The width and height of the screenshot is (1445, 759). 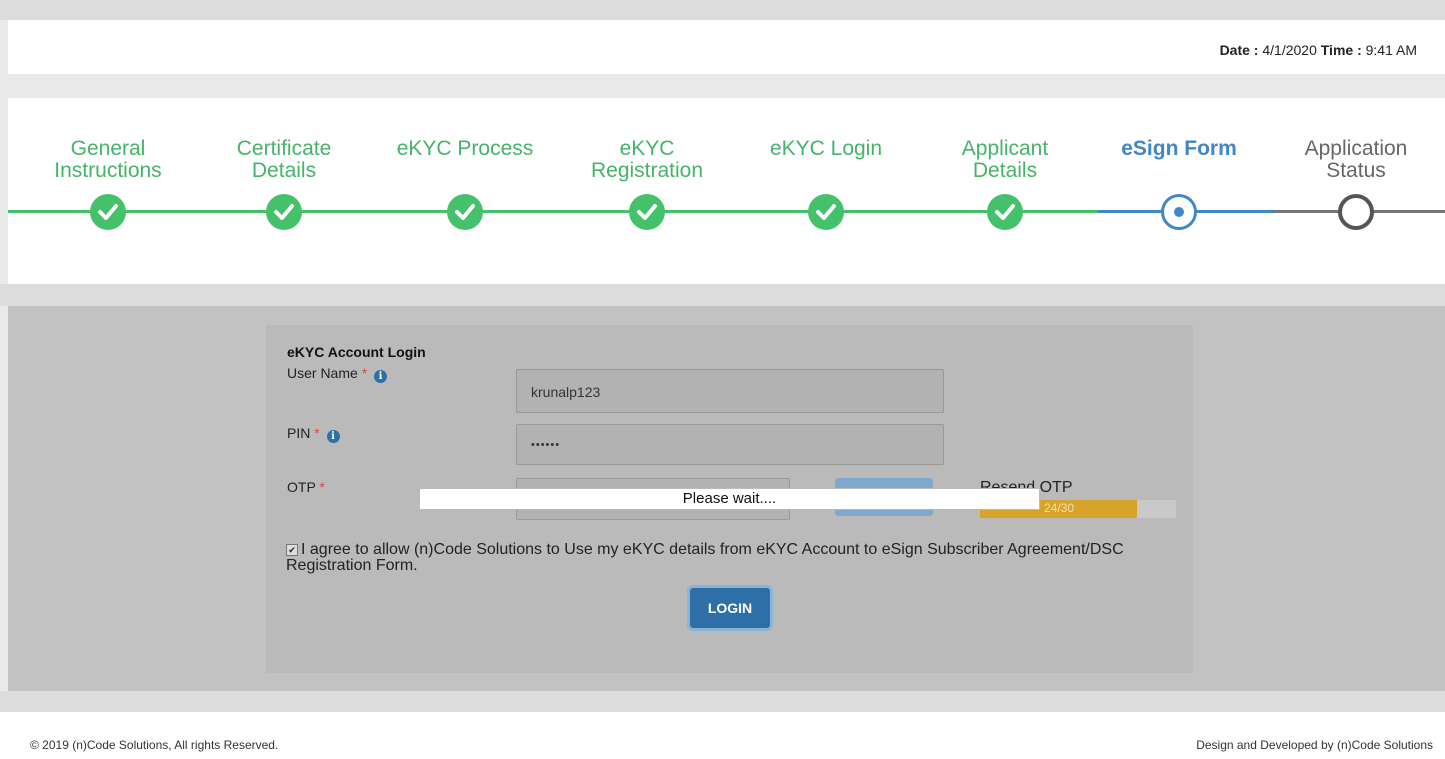 I want to click on step-label-line1: eKYC Login, so click(x=826, y=148).